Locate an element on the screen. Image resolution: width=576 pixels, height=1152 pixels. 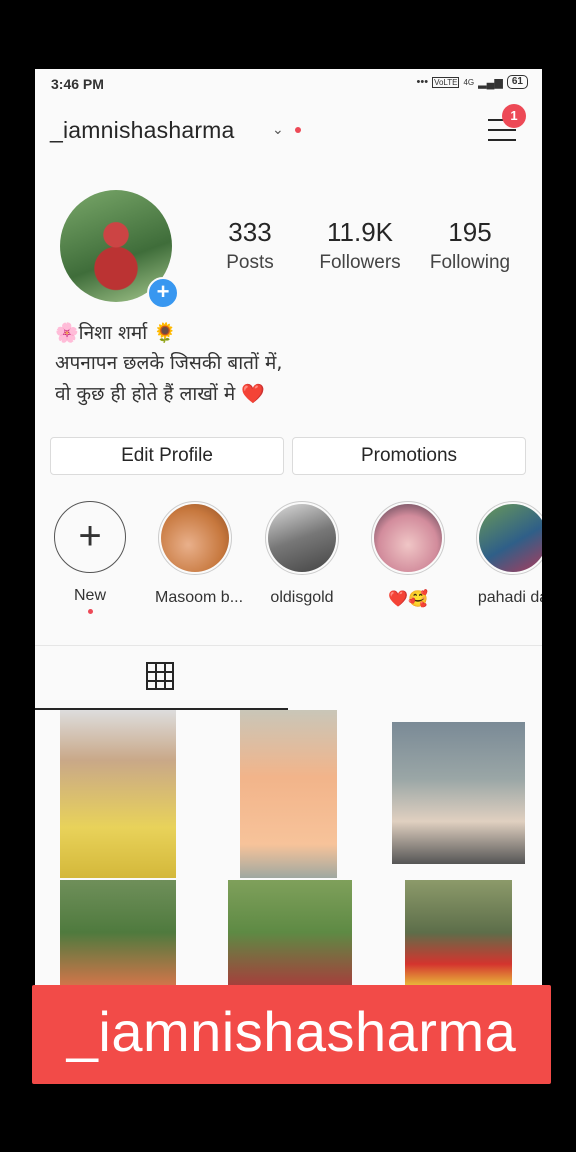
tab-grid is located at coordinates (161, 678).